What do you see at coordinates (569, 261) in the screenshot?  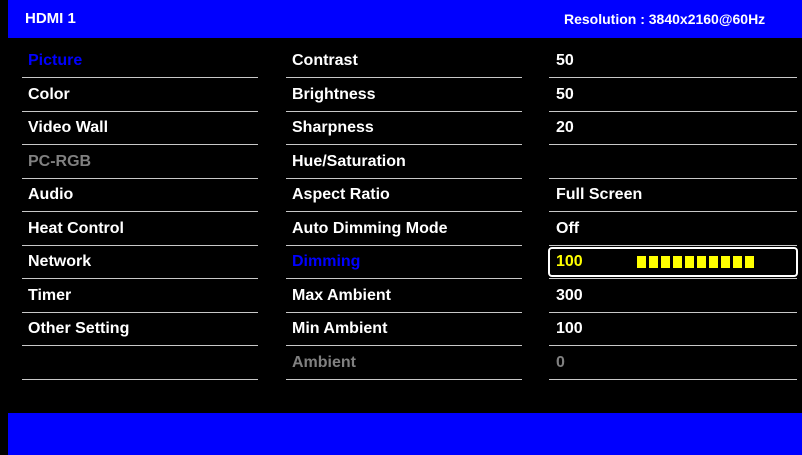 I see `dimming-value: 100` at bounding box center [569, 261].